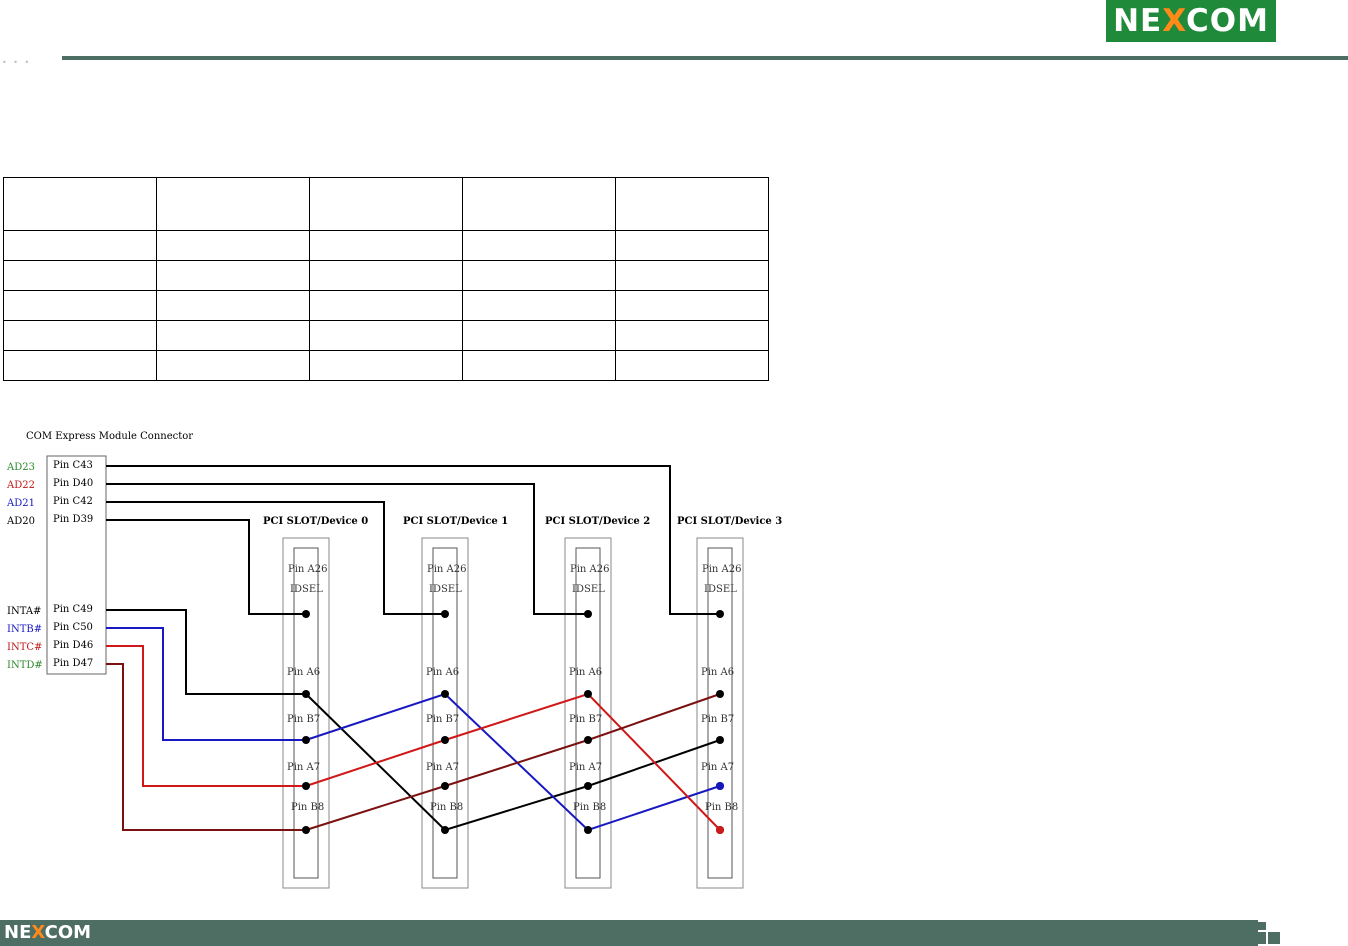 The image size is (1348, 946). I want to click on pci-slot-title: PCI SLOT/Device 2, so click(597, 521).